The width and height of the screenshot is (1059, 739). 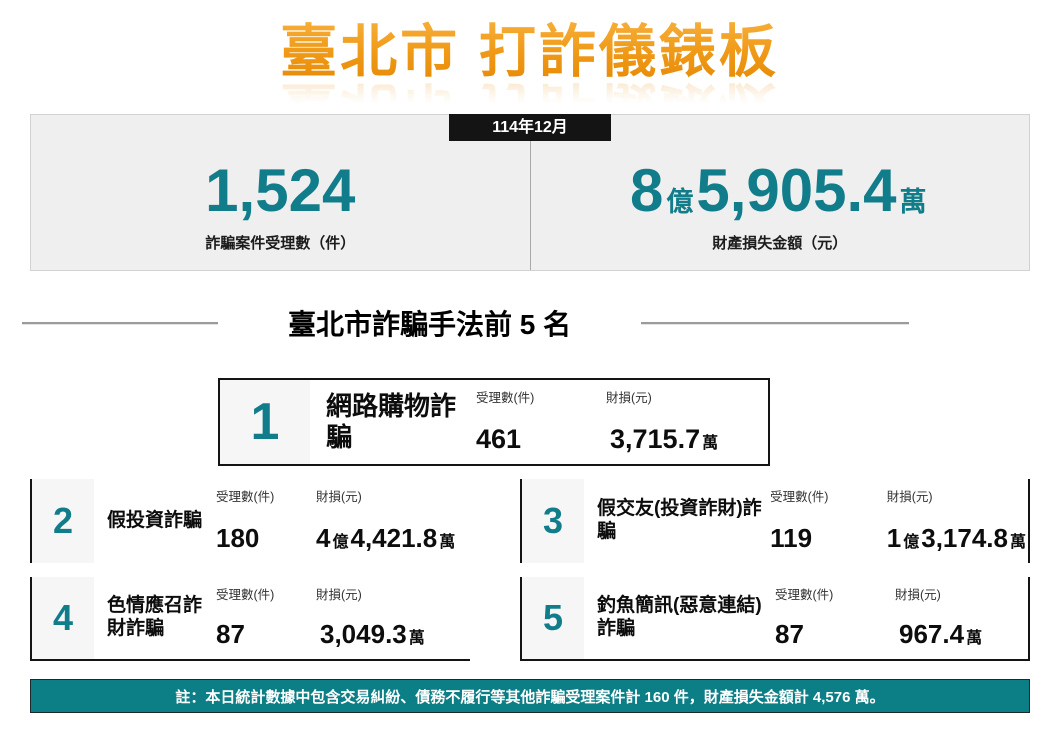 What do you see at coordinates (155, 520) in the screenshot?
I see `fraud-name: 假投資詐騙` at bounding box center [155, 520].